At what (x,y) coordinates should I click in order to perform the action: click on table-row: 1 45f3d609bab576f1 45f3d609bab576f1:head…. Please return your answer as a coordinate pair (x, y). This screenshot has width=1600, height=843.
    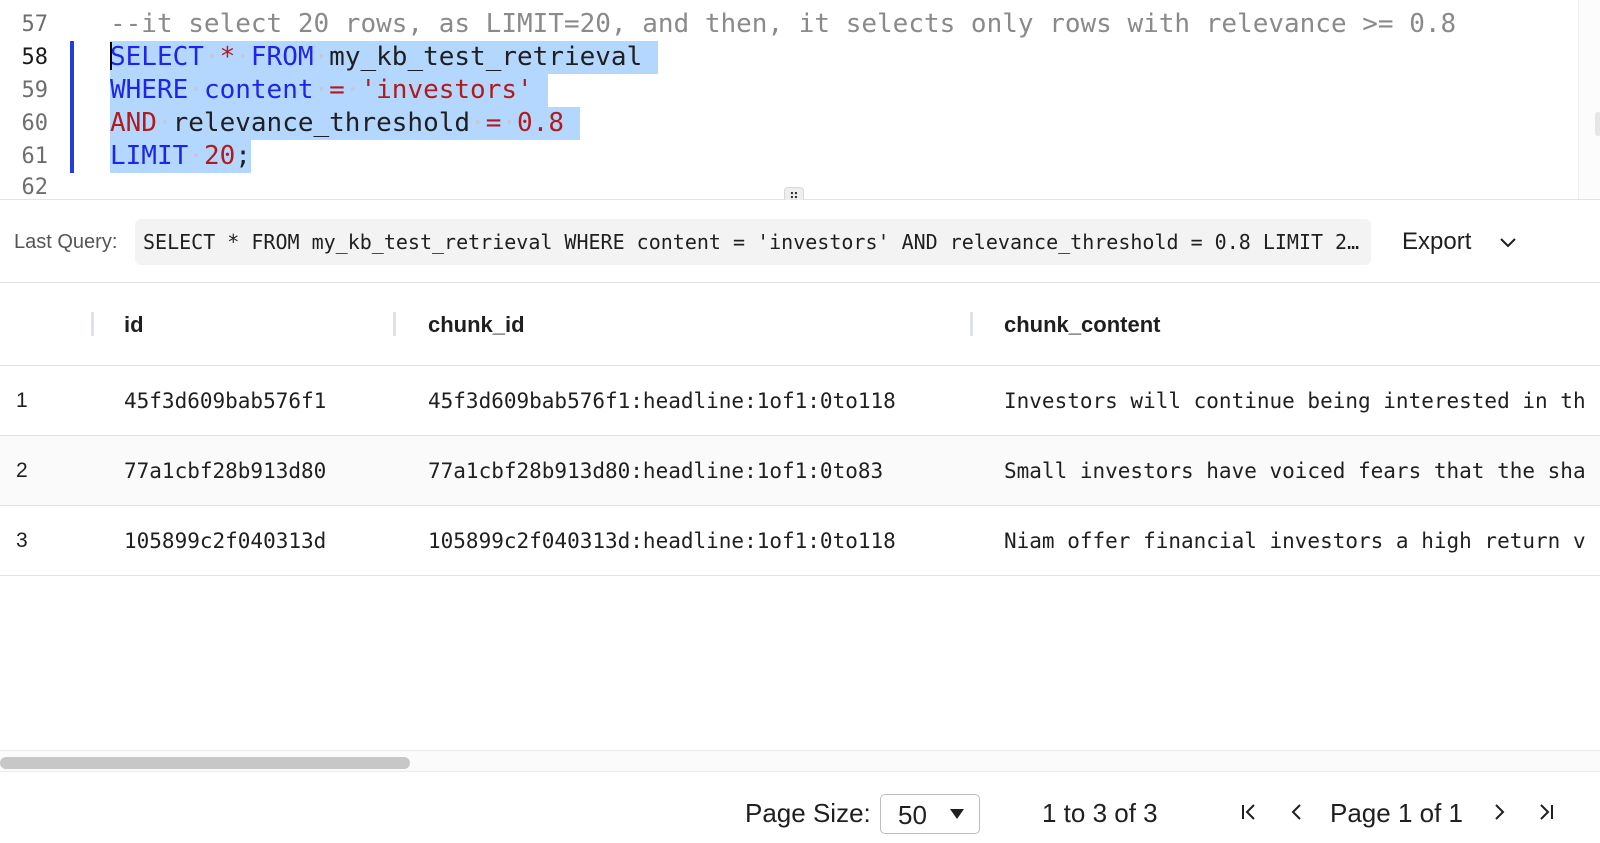
    Looking at the image, I should click on (800, 401).